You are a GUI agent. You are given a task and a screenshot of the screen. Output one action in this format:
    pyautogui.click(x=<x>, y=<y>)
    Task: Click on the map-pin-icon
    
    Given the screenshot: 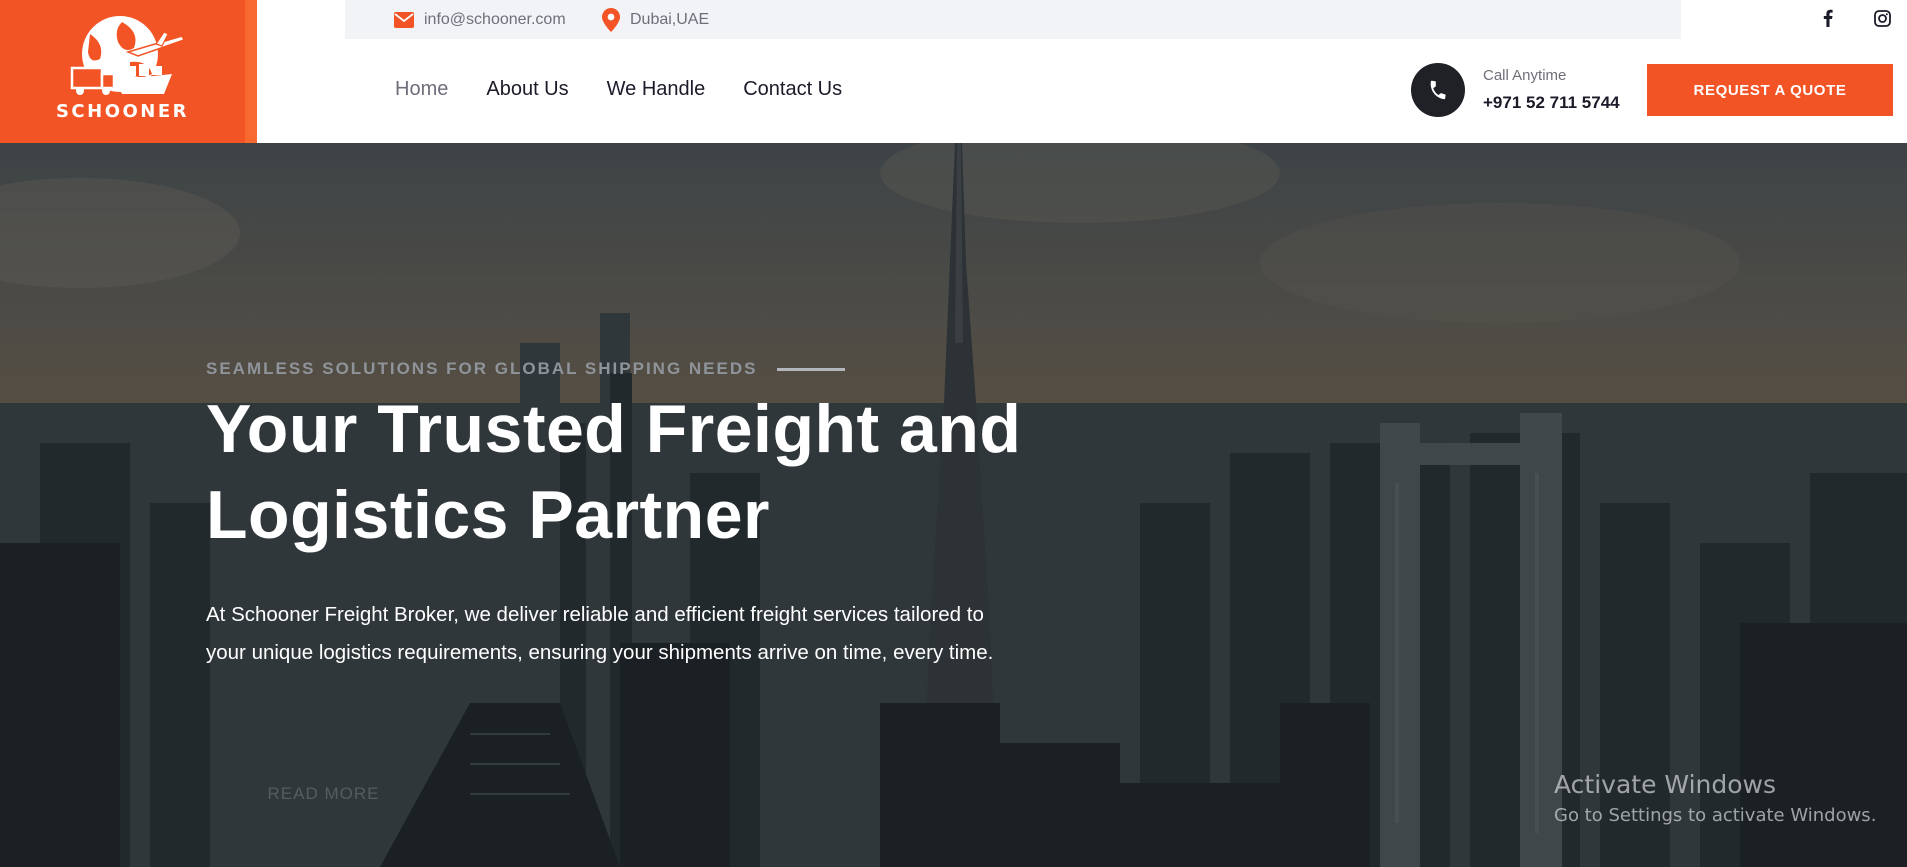 What is the action you would take?
    pyautogui.click(x=611, y=19)
    